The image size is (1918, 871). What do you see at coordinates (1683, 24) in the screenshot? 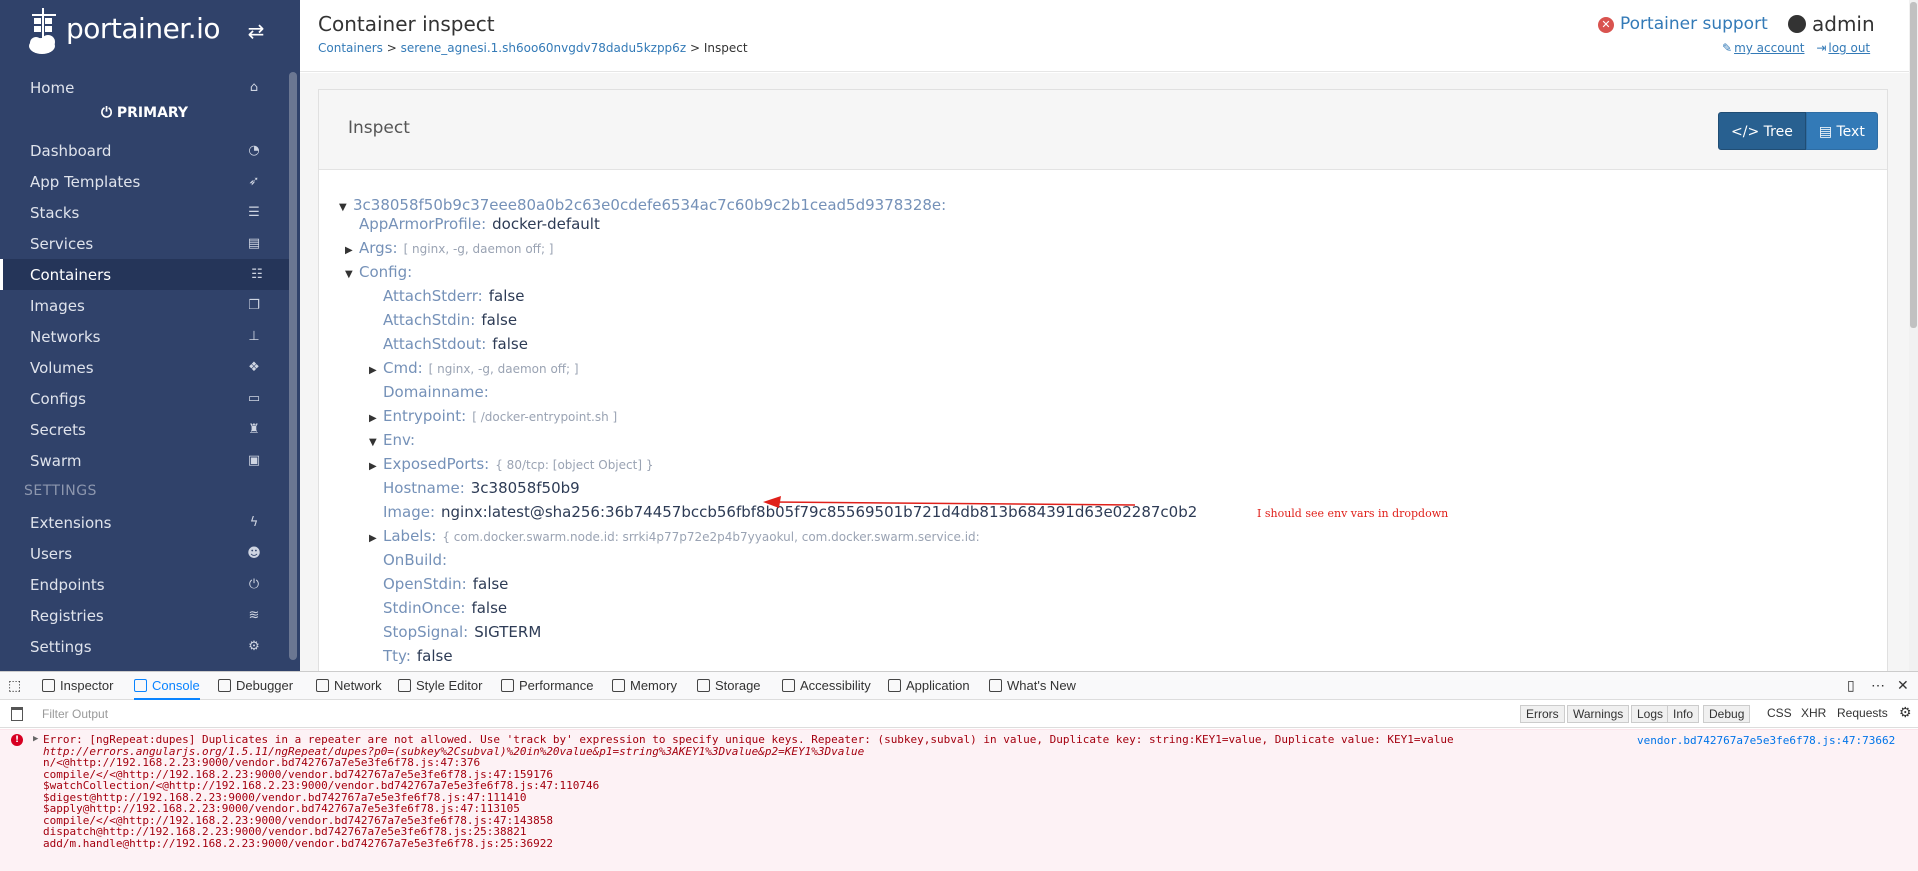
I see `portainer-support-link: ✕ Portainer support` at bounding box center [1683, 24].